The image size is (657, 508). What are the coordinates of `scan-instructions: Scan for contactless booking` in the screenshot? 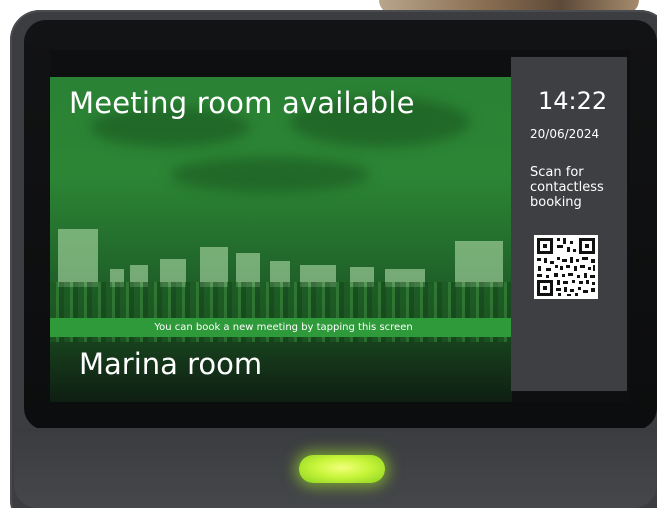 It's located at (567, 187).